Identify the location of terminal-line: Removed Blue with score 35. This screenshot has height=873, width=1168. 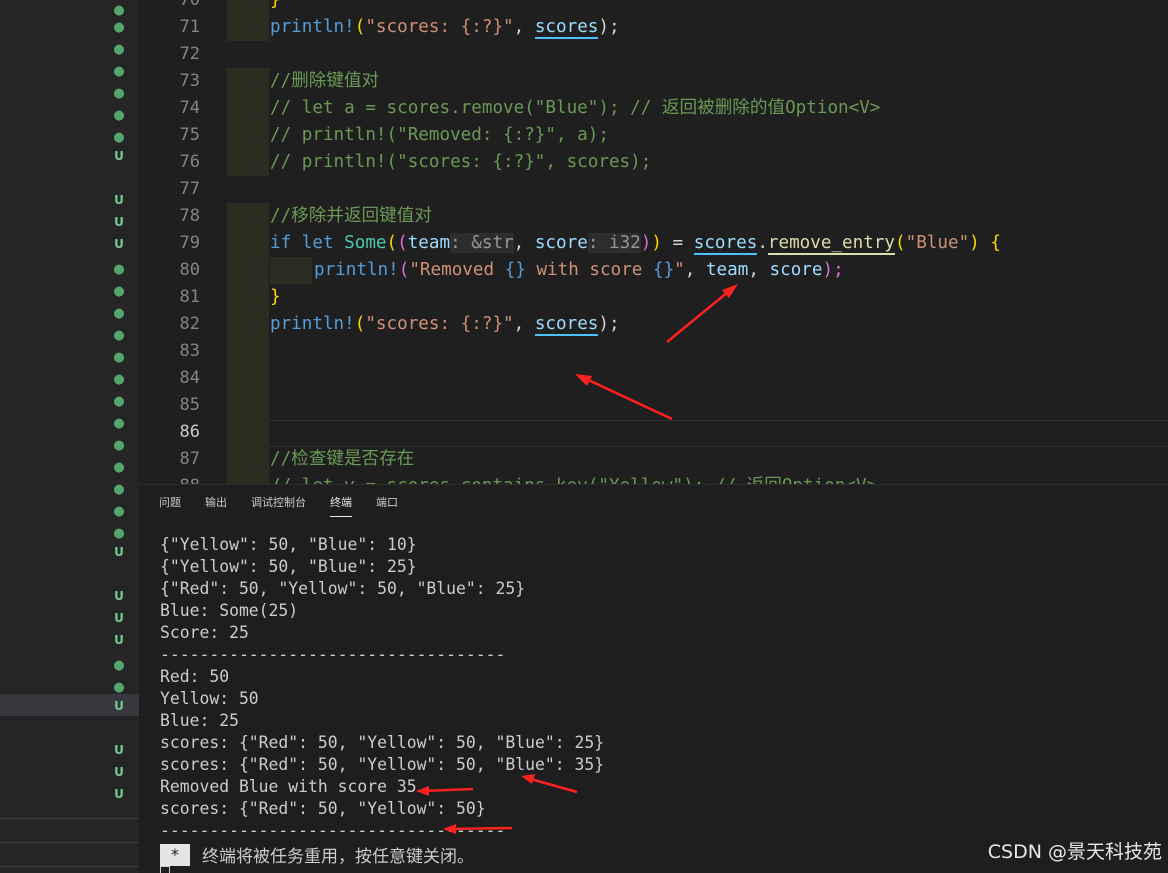
(288, 786).